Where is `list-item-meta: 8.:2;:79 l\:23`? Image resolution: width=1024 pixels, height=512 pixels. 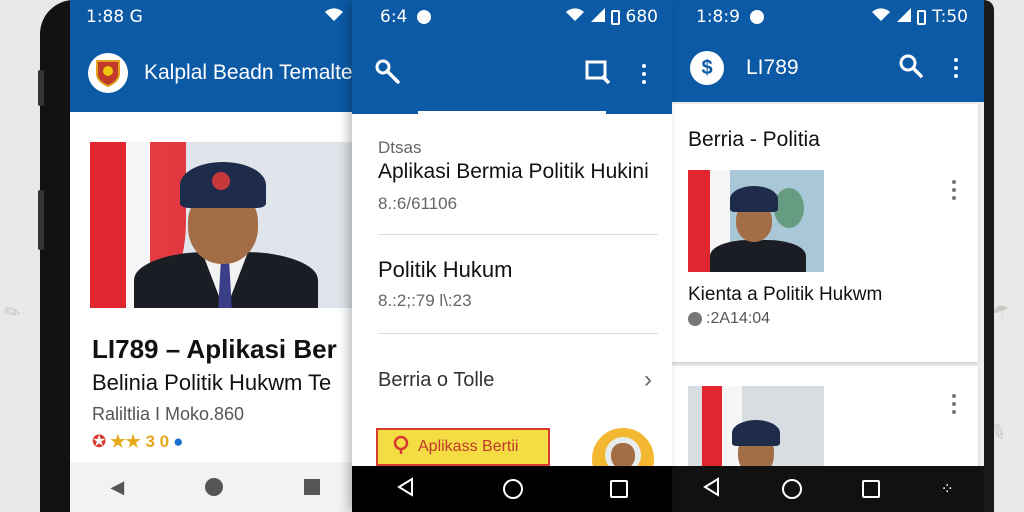
list-item-meta: 8.:2;:79 l\:23 is located at coordinates (425, 300).